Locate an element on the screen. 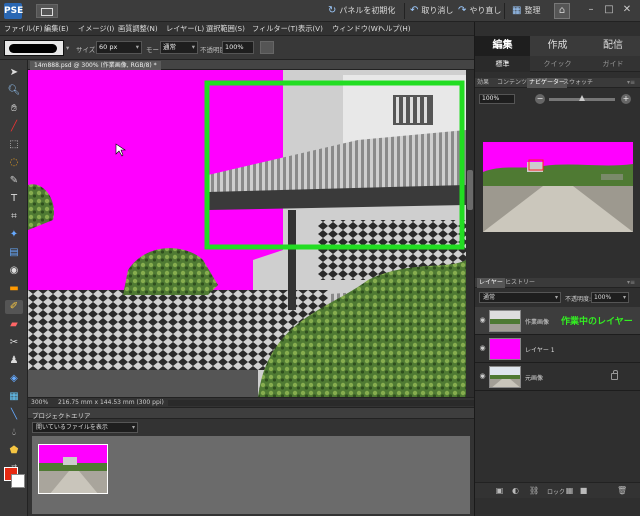 Image resolution: width=640 pixels, height=516 pixels. brush-preset-picker is located at coordinates (34, 48).